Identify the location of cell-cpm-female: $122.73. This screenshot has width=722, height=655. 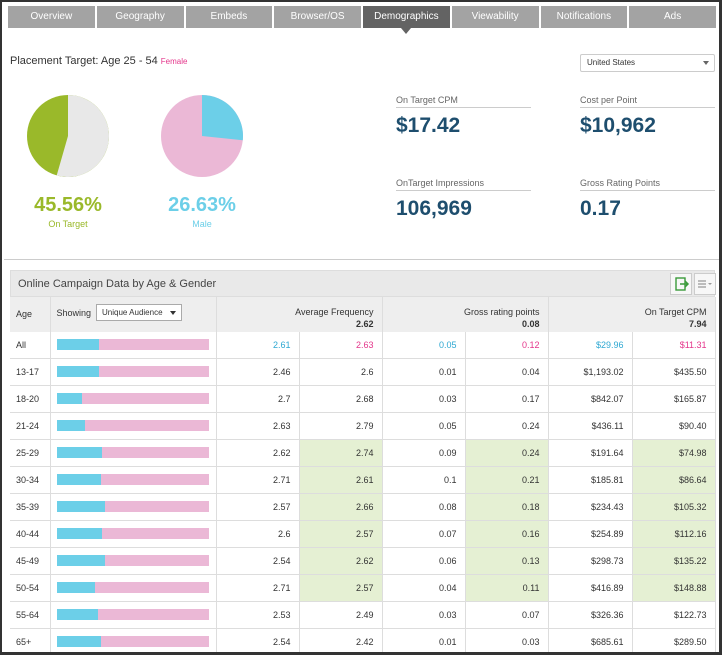
(674, 615).